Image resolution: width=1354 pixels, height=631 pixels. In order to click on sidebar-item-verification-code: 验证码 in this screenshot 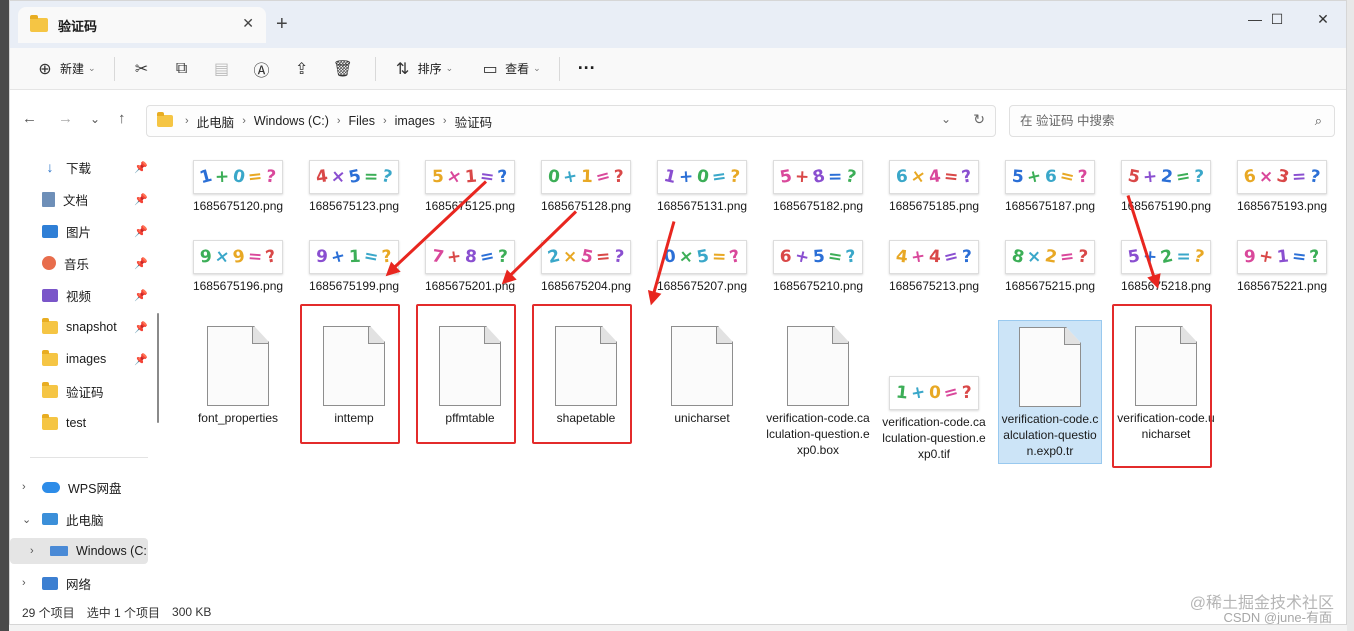, I will do `click(79, 391)`.